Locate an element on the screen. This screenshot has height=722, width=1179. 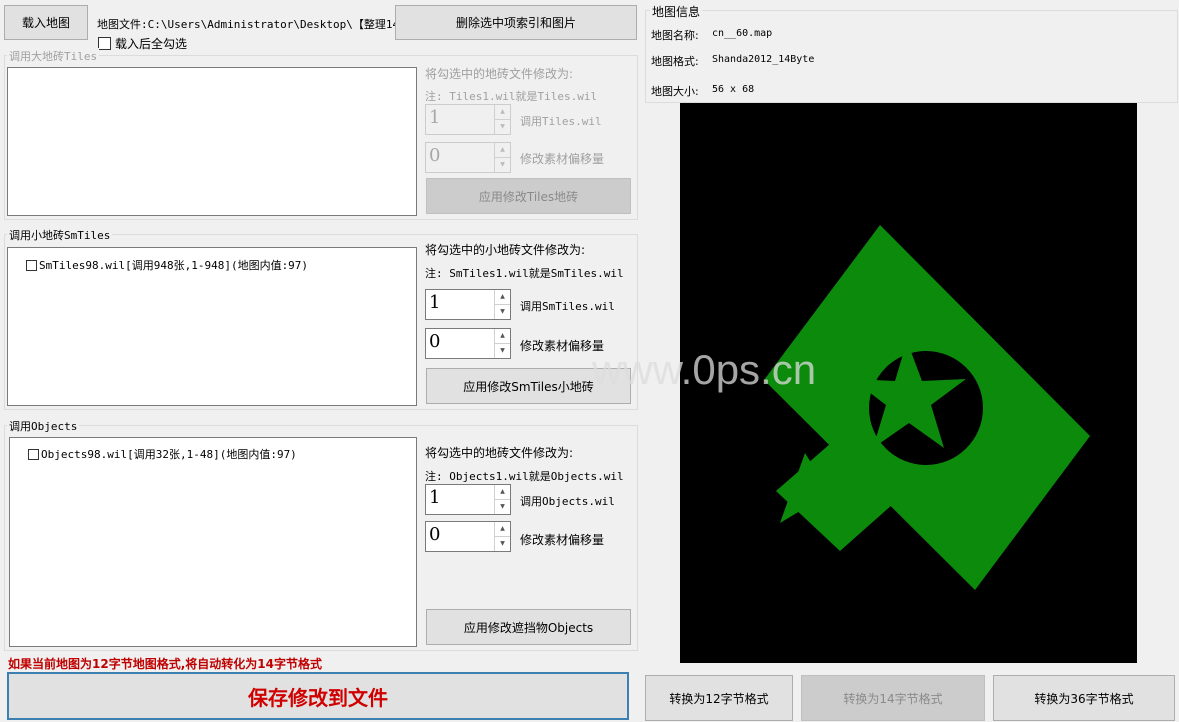
objects-list: Objects98.wil[调用32张,1-48](地图内值:97) is located at coordinates (213, 542).